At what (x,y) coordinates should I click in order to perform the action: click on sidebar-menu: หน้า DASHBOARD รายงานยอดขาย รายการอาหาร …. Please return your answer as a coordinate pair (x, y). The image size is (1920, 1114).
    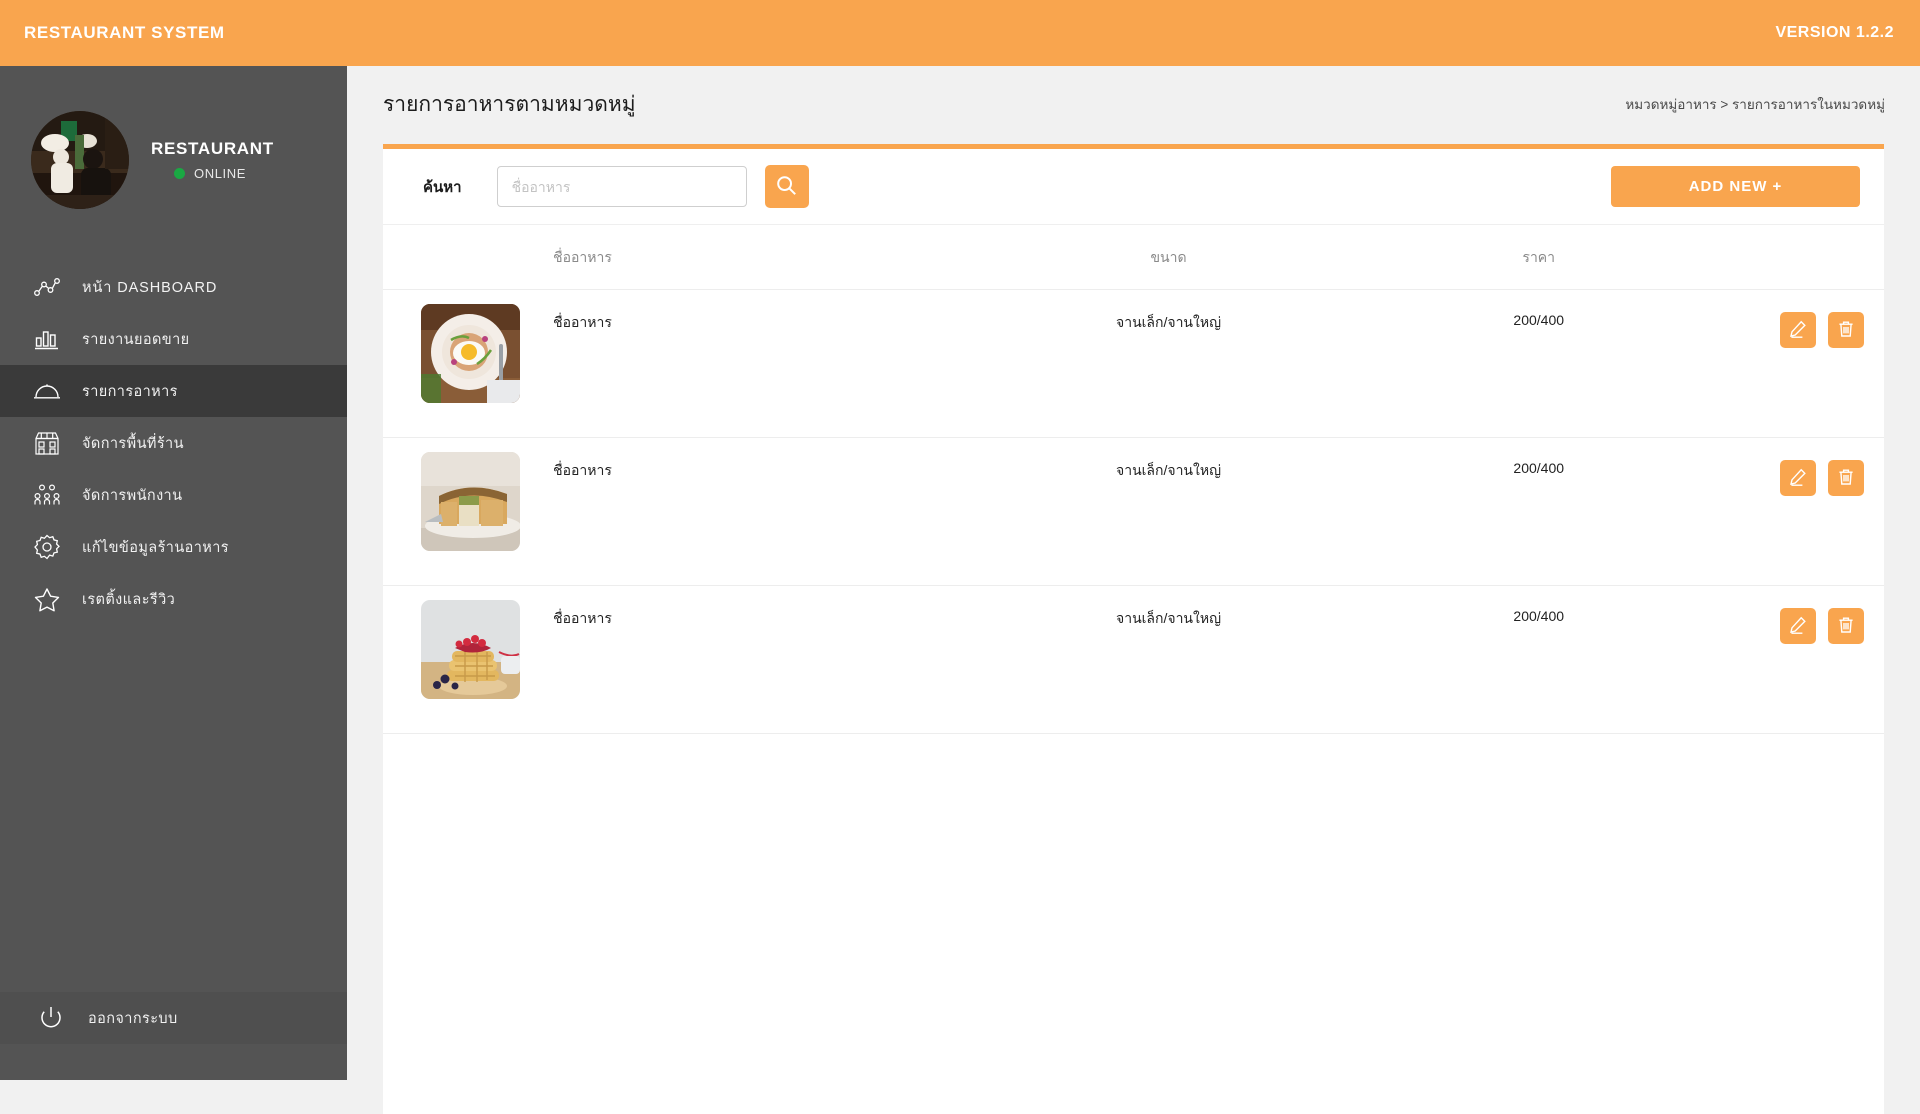
    Looking at the image, I should click on (173, 622).